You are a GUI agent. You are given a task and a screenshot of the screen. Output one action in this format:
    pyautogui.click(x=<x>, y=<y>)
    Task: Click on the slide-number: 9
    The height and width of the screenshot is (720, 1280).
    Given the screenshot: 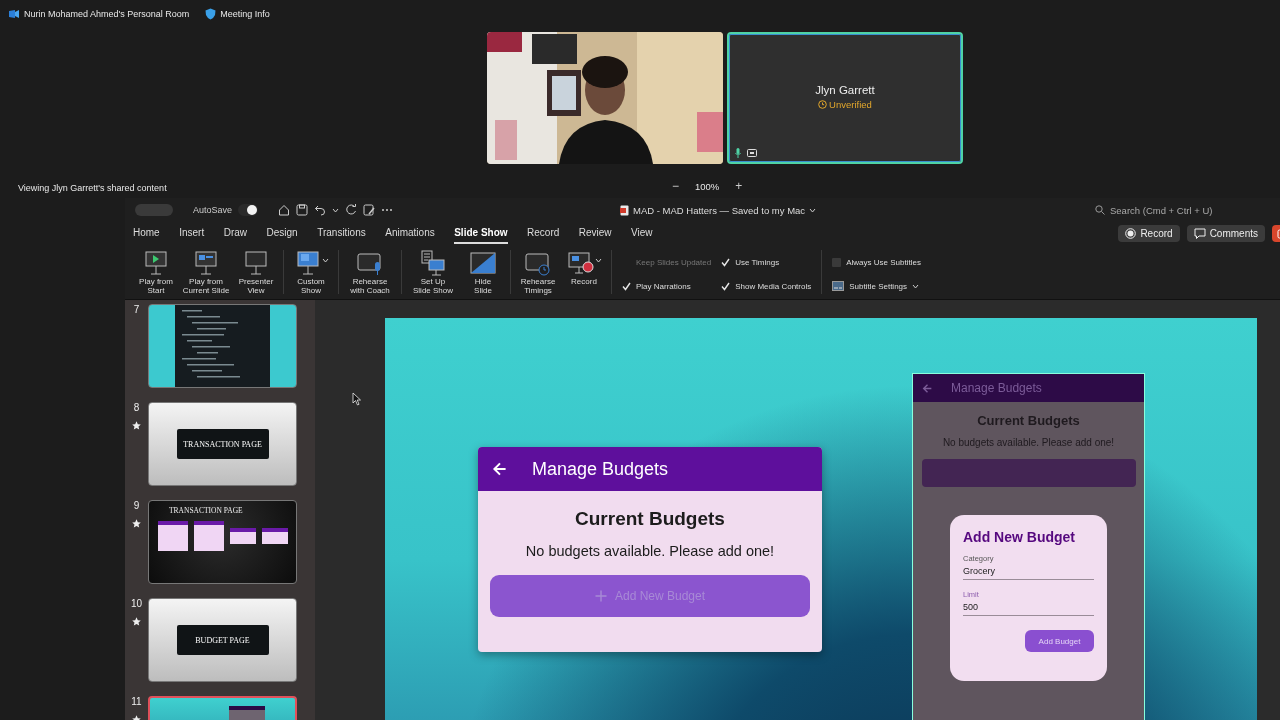 What is the action you would take?
    pyautogui.click(x=136, y=505)
    